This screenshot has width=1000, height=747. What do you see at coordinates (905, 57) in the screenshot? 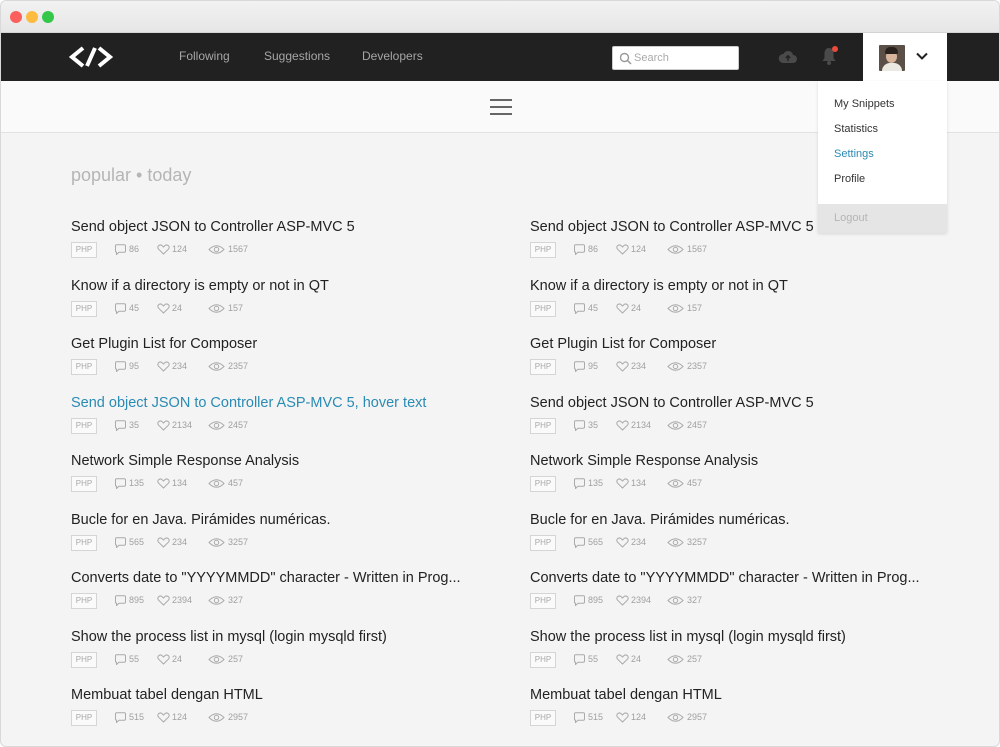
I see `user-menu-toggle` at bounding box center [905, 57].